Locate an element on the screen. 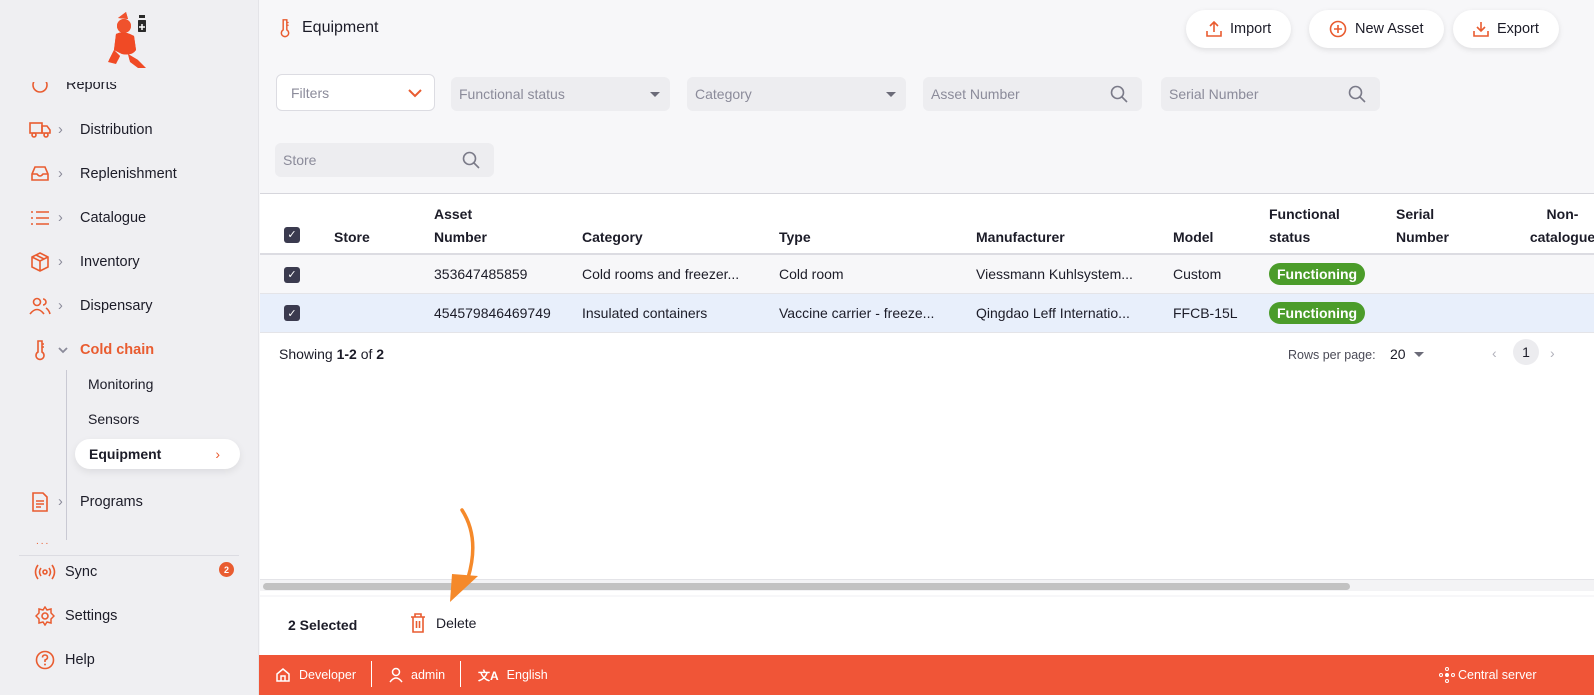 The height and width of the screenshot is (695, 1594). cell-model: FFCB-15L is located at coordinates (1221, 313).